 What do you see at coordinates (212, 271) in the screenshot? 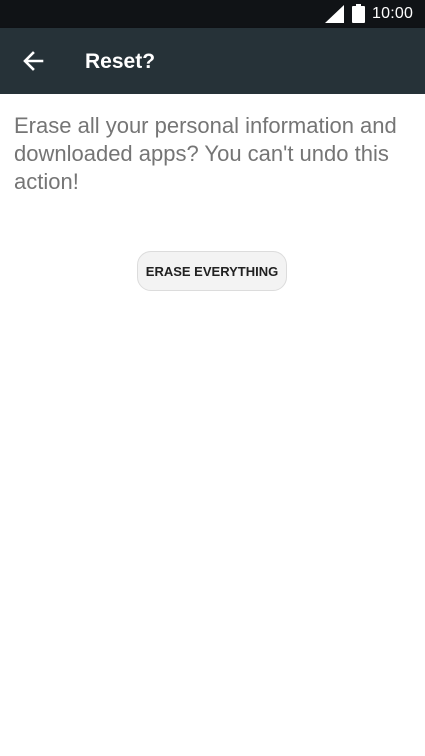
I see `erase-everything-button: ERASE EVERYTHING` at bounding box center [212, 271].